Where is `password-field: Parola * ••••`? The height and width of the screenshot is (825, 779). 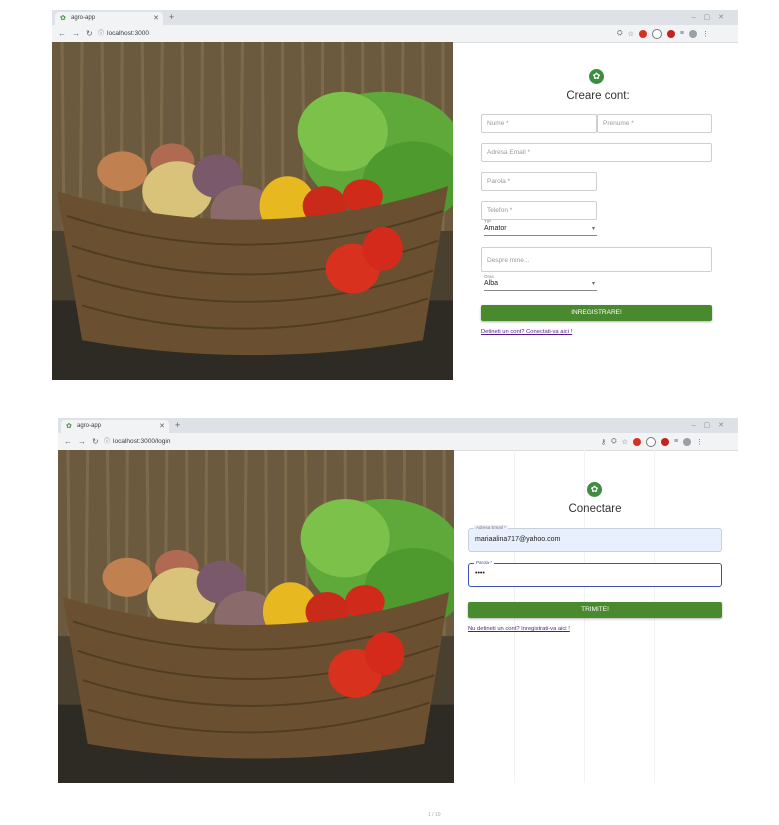
password-field: Parola * •••• is located at coordinates (595, 573).